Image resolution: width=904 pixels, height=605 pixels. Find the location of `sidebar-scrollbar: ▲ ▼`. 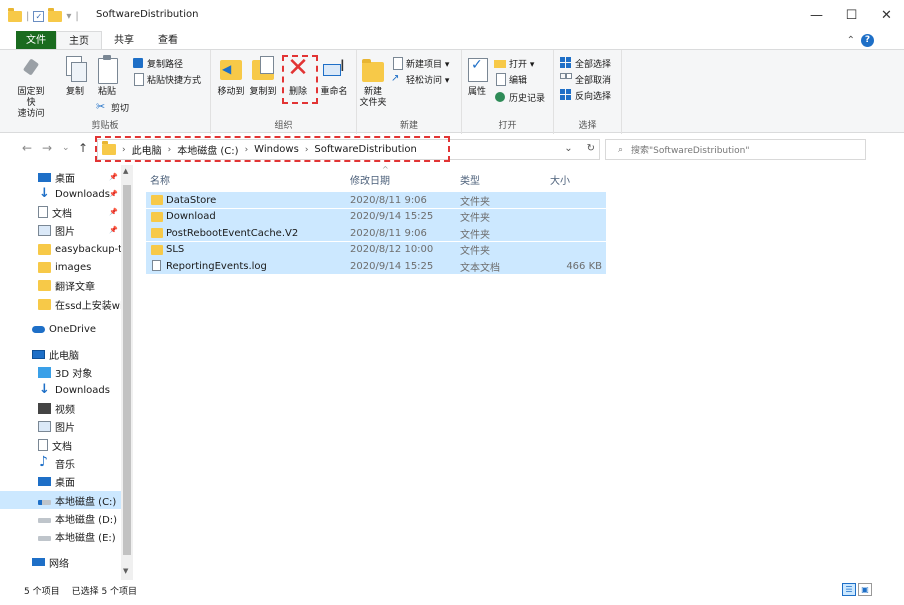

sidebar-scrollbar: ▲ ▼ is located at coordinates (127, 372).